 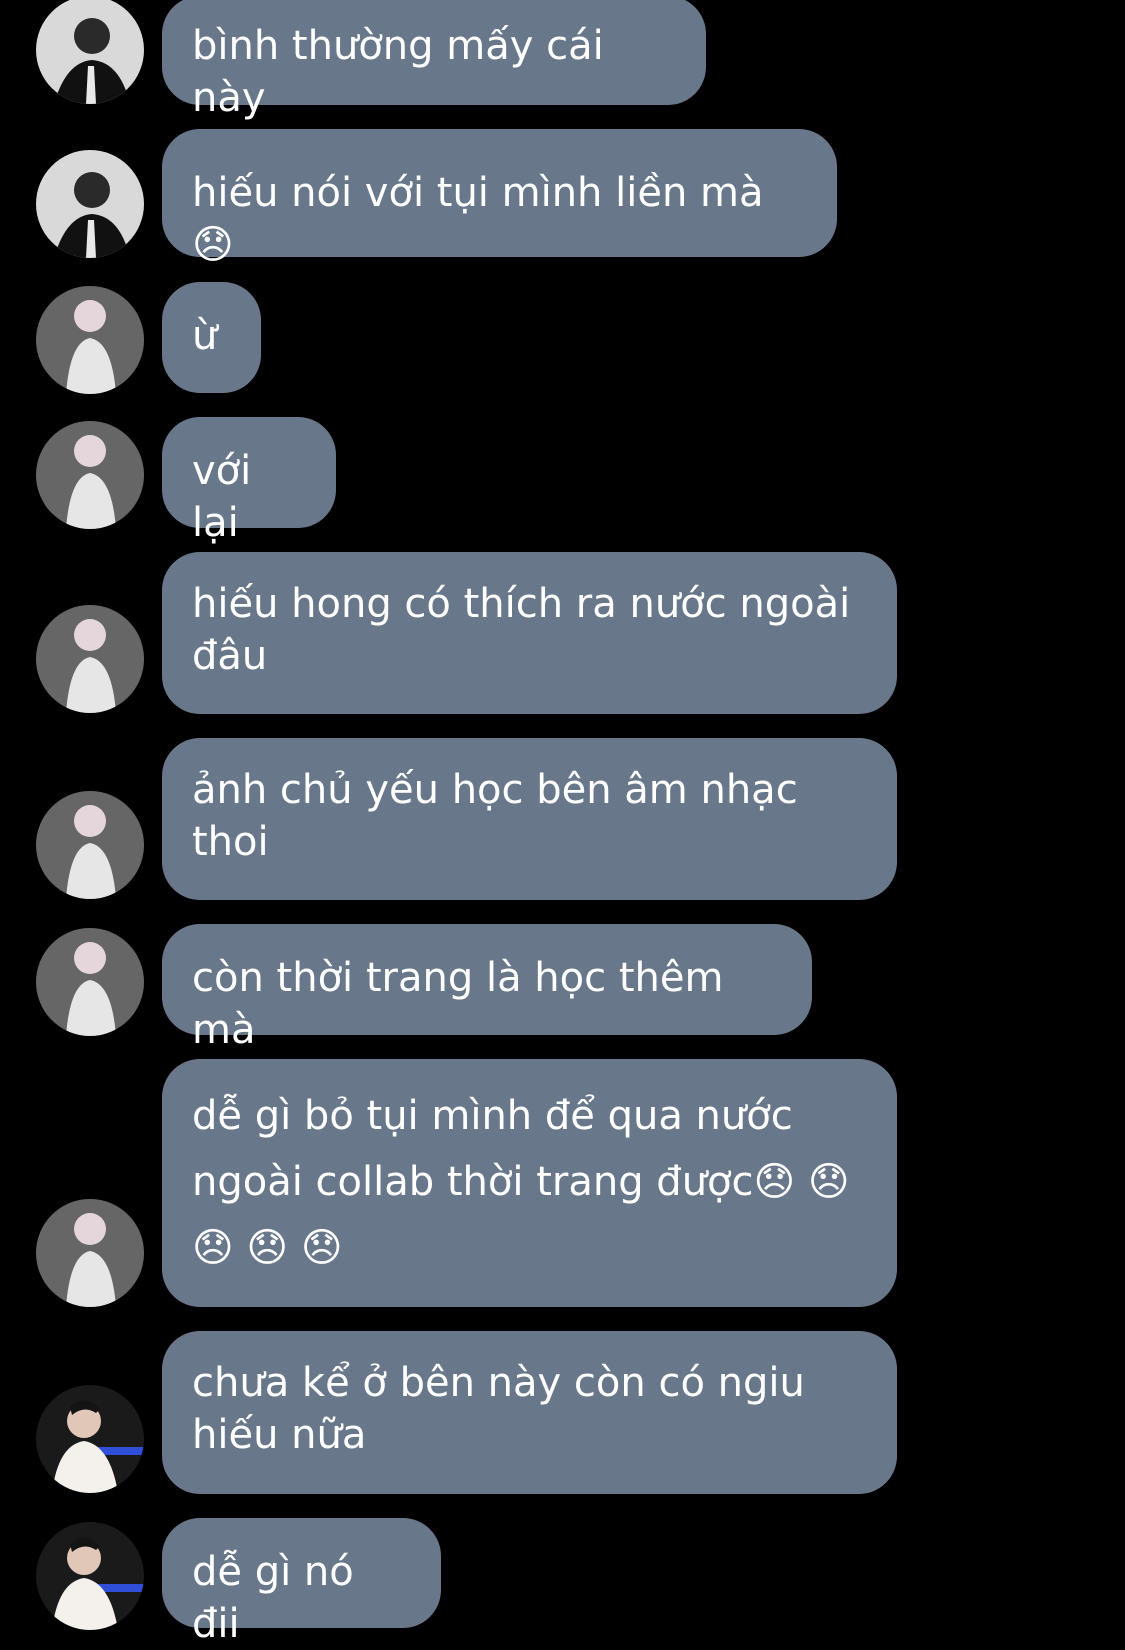 I want to click on message-row: chưa kể ở bên này còn có ngiu hiếu nữa, so click(x=562, y=1412).